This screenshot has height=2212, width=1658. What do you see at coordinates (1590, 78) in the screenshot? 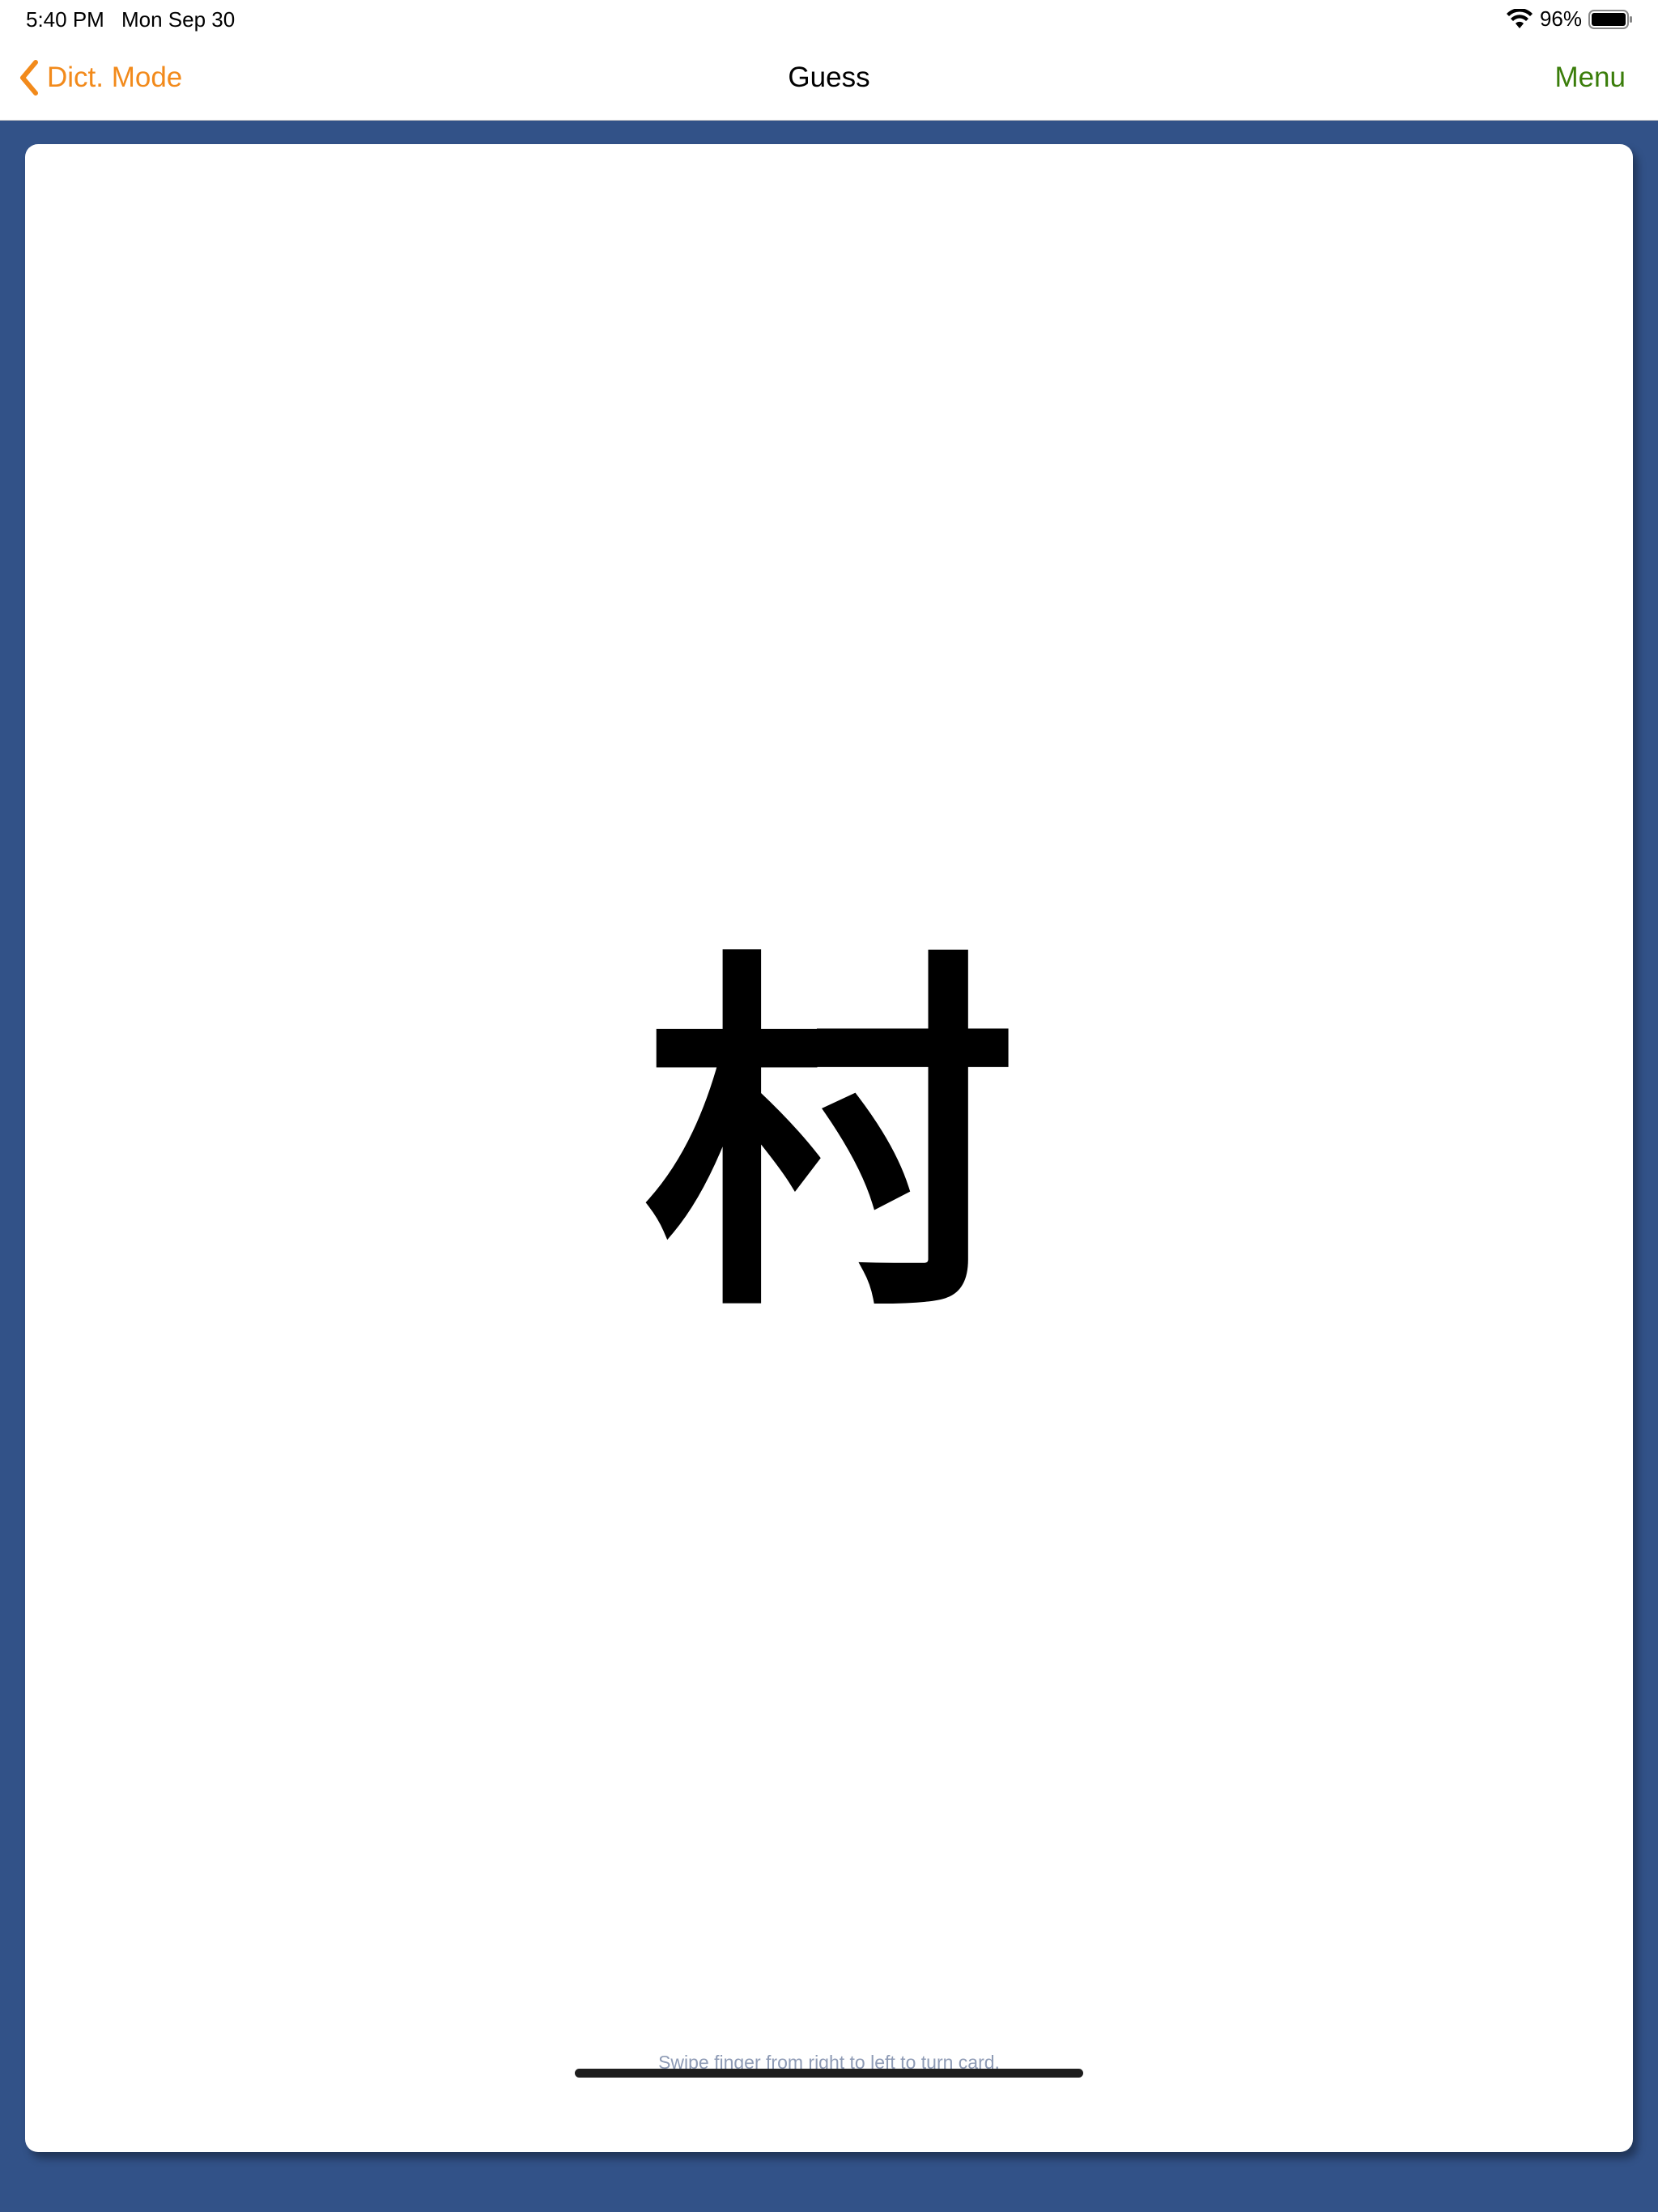
I see `menu-button: Menu` at bounding box center [1590, 78].